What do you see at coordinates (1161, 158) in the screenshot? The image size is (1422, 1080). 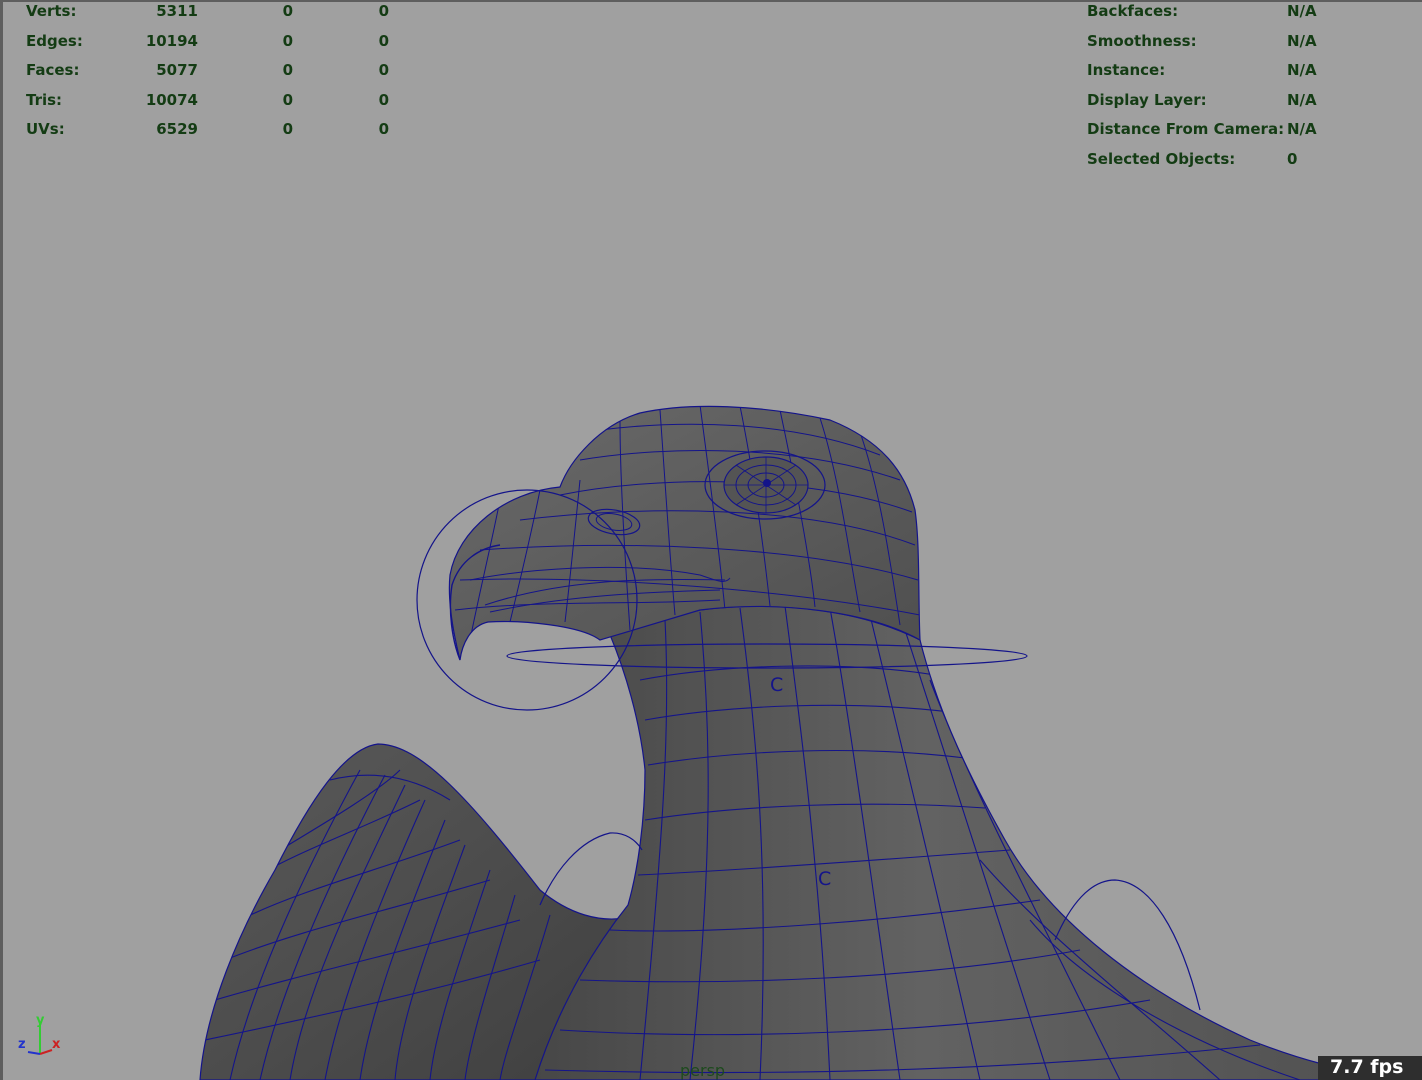 I see `object-detail-label: Selected Objects:` at bounding box center [1161, 158].